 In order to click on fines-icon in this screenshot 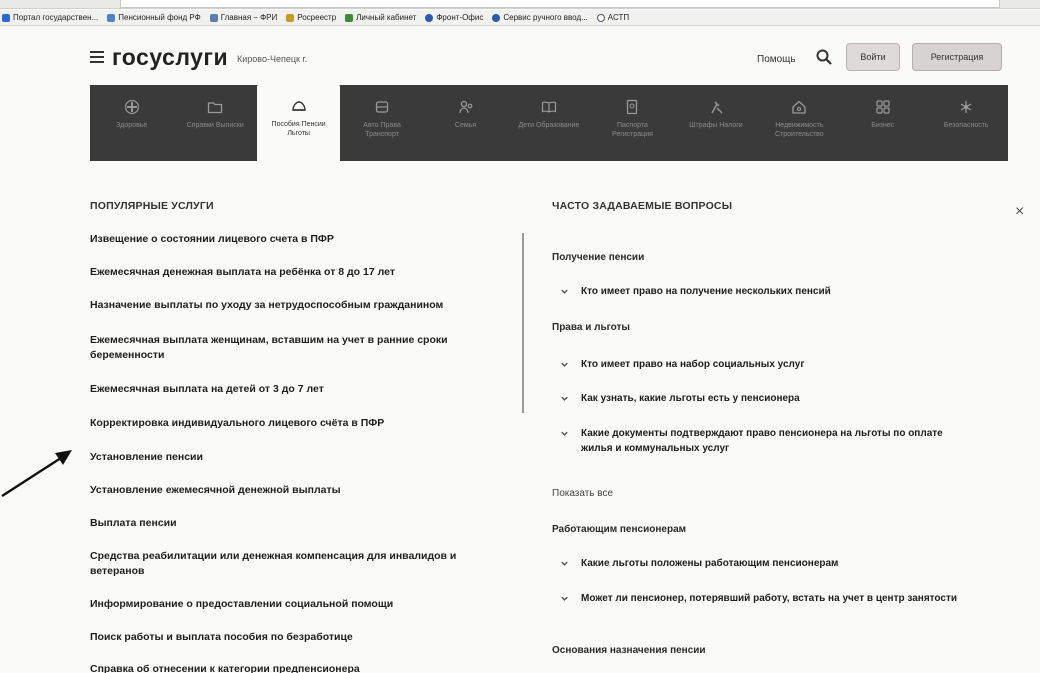, I will do `click(717, 107)`.